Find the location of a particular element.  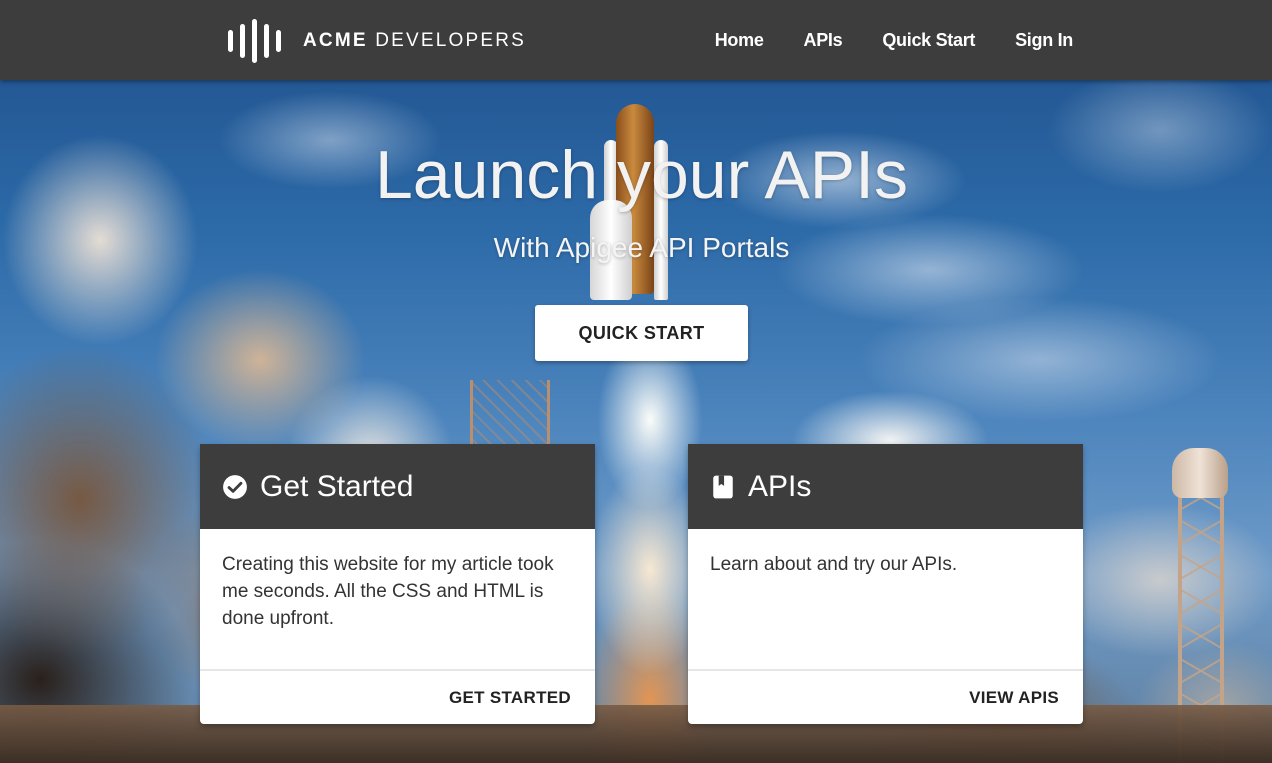

quick-start-button: QUICK START is located at coordinates (641, 333).